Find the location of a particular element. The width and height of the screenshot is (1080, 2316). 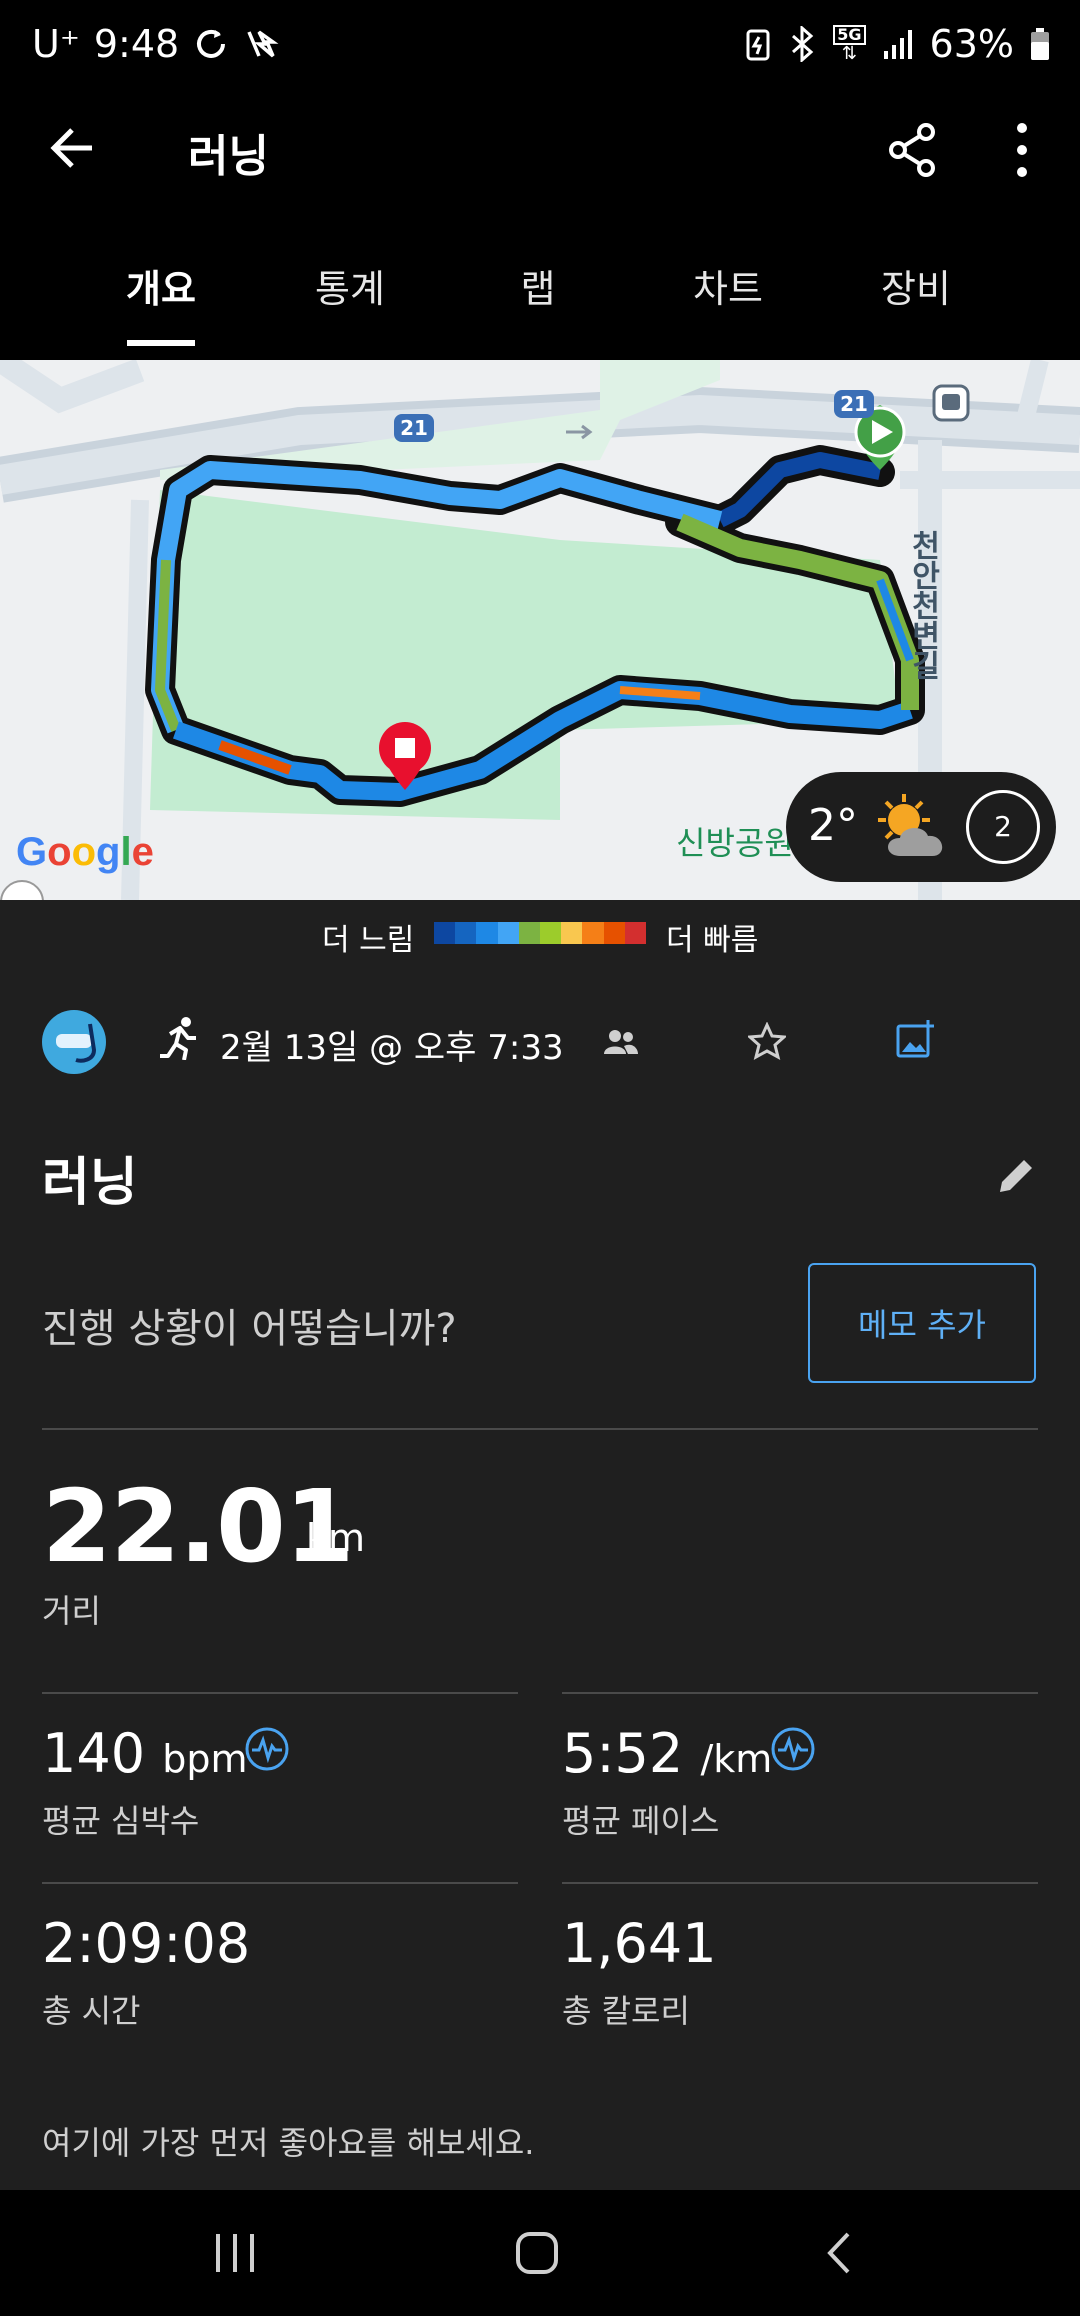

running-icon is located at coordinates (178, 1038).